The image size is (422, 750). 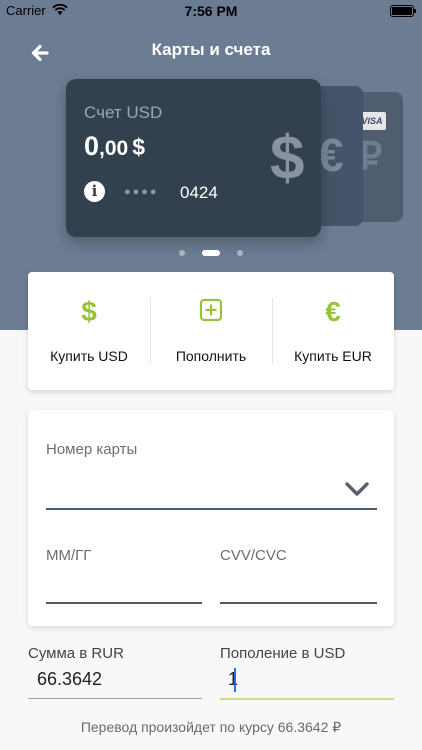 I want to click on card-number-input, so click(x=191, y=491).